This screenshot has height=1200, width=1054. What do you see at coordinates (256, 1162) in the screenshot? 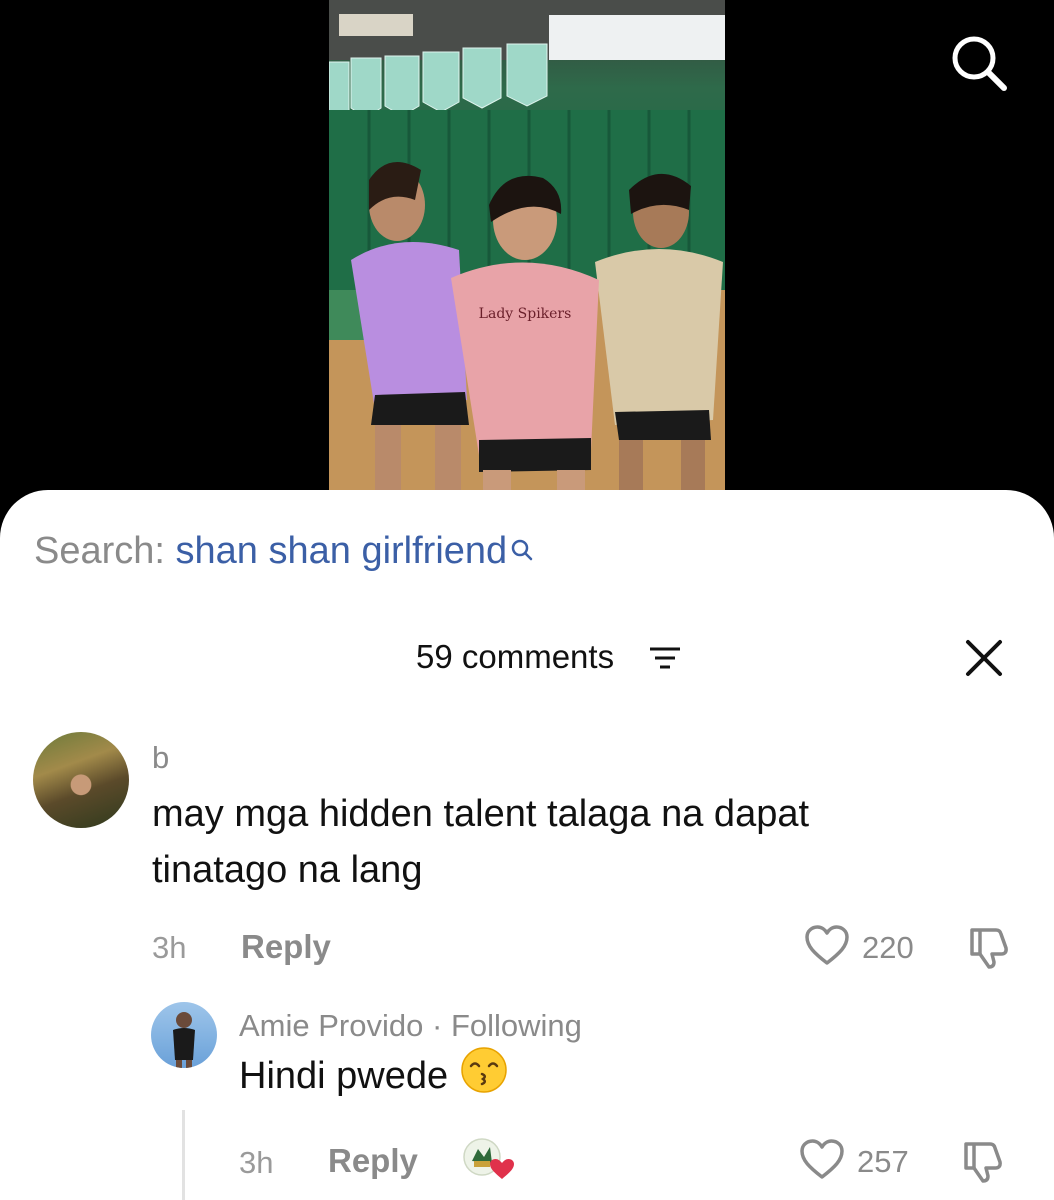
I see `reply-time: 3h` at bounding box center [256, 1162].